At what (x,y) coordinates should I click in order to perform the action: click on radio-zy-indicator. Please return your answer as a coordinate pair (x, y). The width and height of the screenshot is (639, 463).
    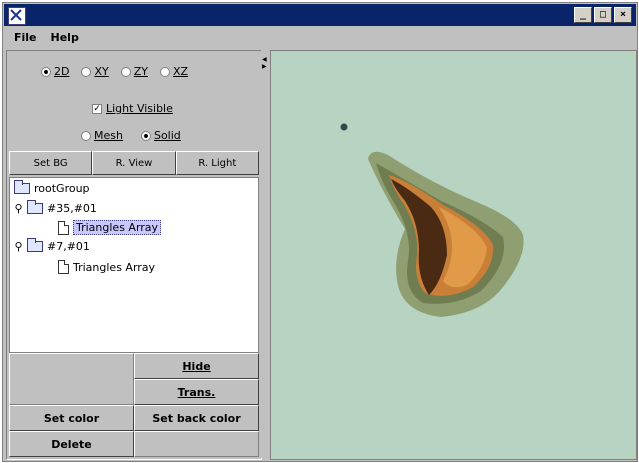
    Looking at the image, I should click on (125, 71).